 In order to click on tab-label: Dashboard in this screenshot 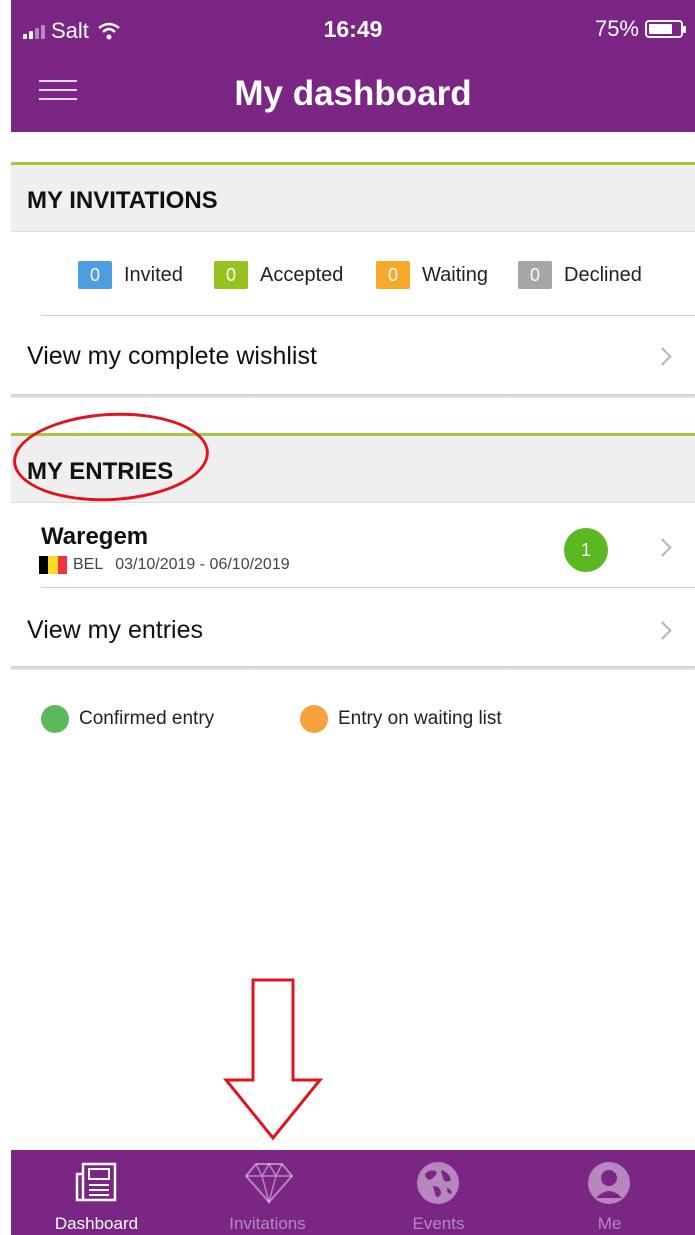, I will do `click(96, 1223)`.